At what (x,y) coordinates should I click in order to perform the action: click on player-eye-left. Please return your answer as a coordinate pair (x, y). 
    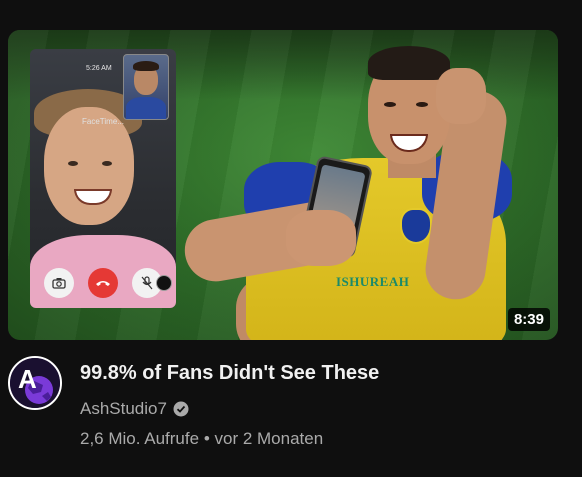
    Looking at the image, I should click on (390, 104).